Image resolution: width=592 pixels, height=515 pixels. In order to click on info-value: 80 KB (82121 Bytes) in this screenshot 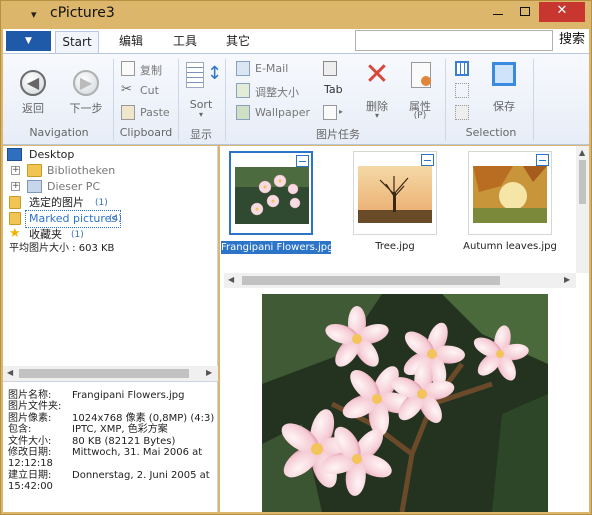, I will do `click(124, 441)`.